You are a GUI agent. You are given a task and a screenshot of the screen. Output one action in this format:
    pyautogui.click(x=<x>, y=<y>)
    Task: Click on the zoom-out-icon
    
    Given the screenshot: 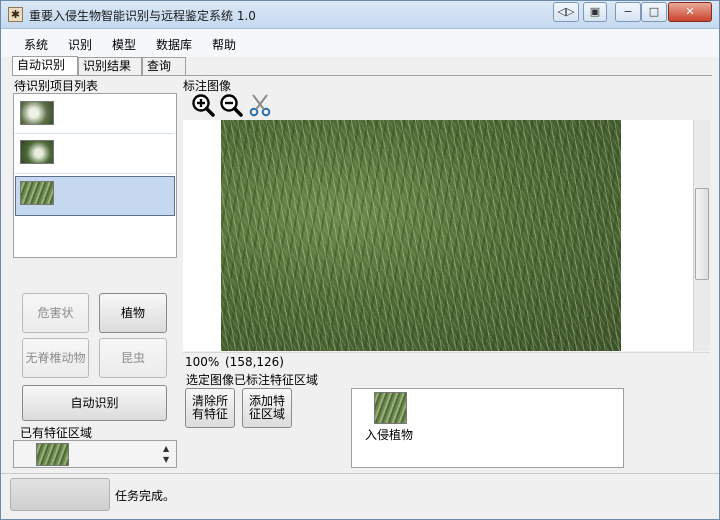 What is the action you would take?
    pyautogui.click(x=231, y=105)
    